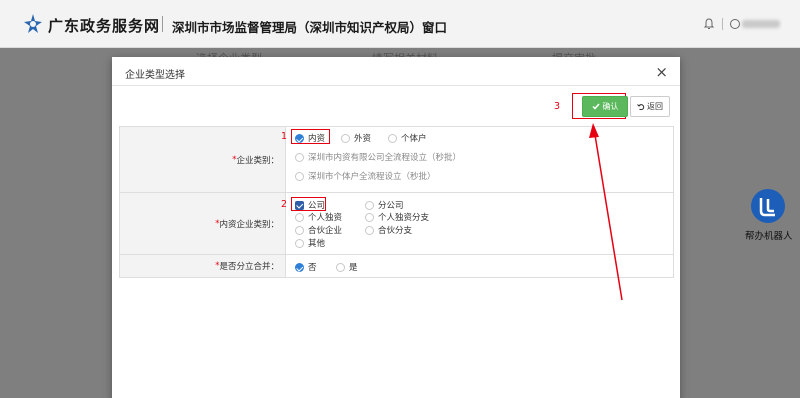 Image resolution: width=800 pixels, height=398 pixels. I want to click on option-other: 其他, so click(310, 243).